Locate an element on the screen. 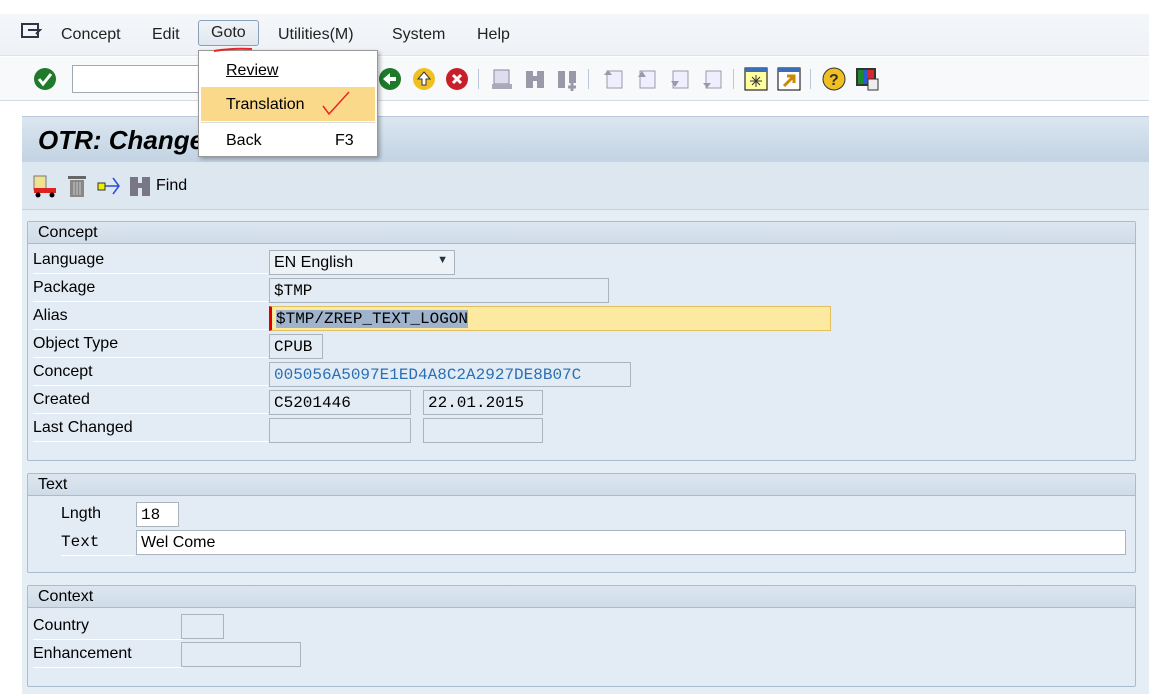 The height and width of the screenshot is (694, 1149). last-page-icon is located at coordinates (712, 79).